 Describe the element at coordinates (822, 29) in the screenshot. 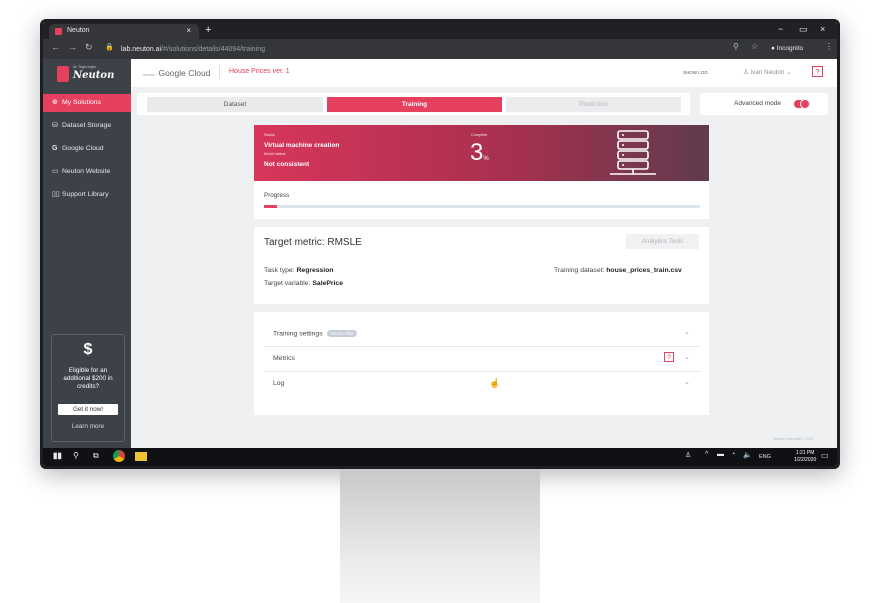

I see `close-window-icon: ×` at that location.